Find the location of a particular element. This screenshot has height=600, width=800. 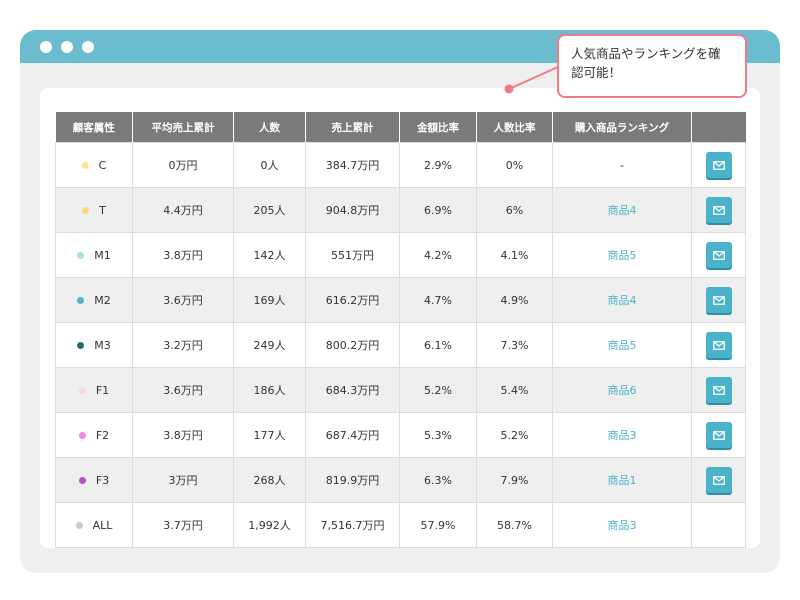

callout-tooltip: 人気商品やランキングを確認可能！ is located at coordinates (652, 66).